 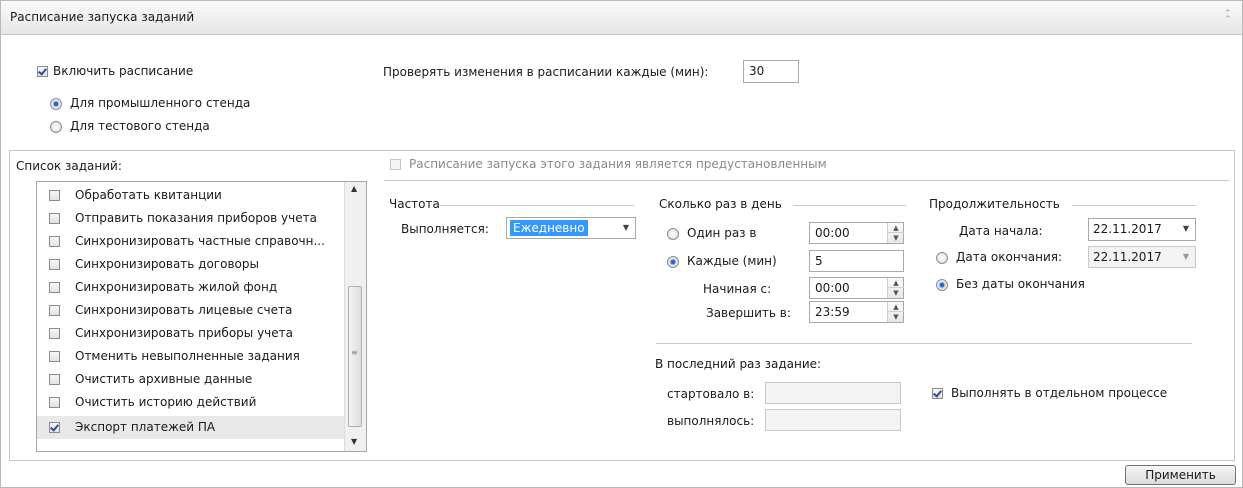 I want to click on env-prod-radio, so click(x=56, y=104).